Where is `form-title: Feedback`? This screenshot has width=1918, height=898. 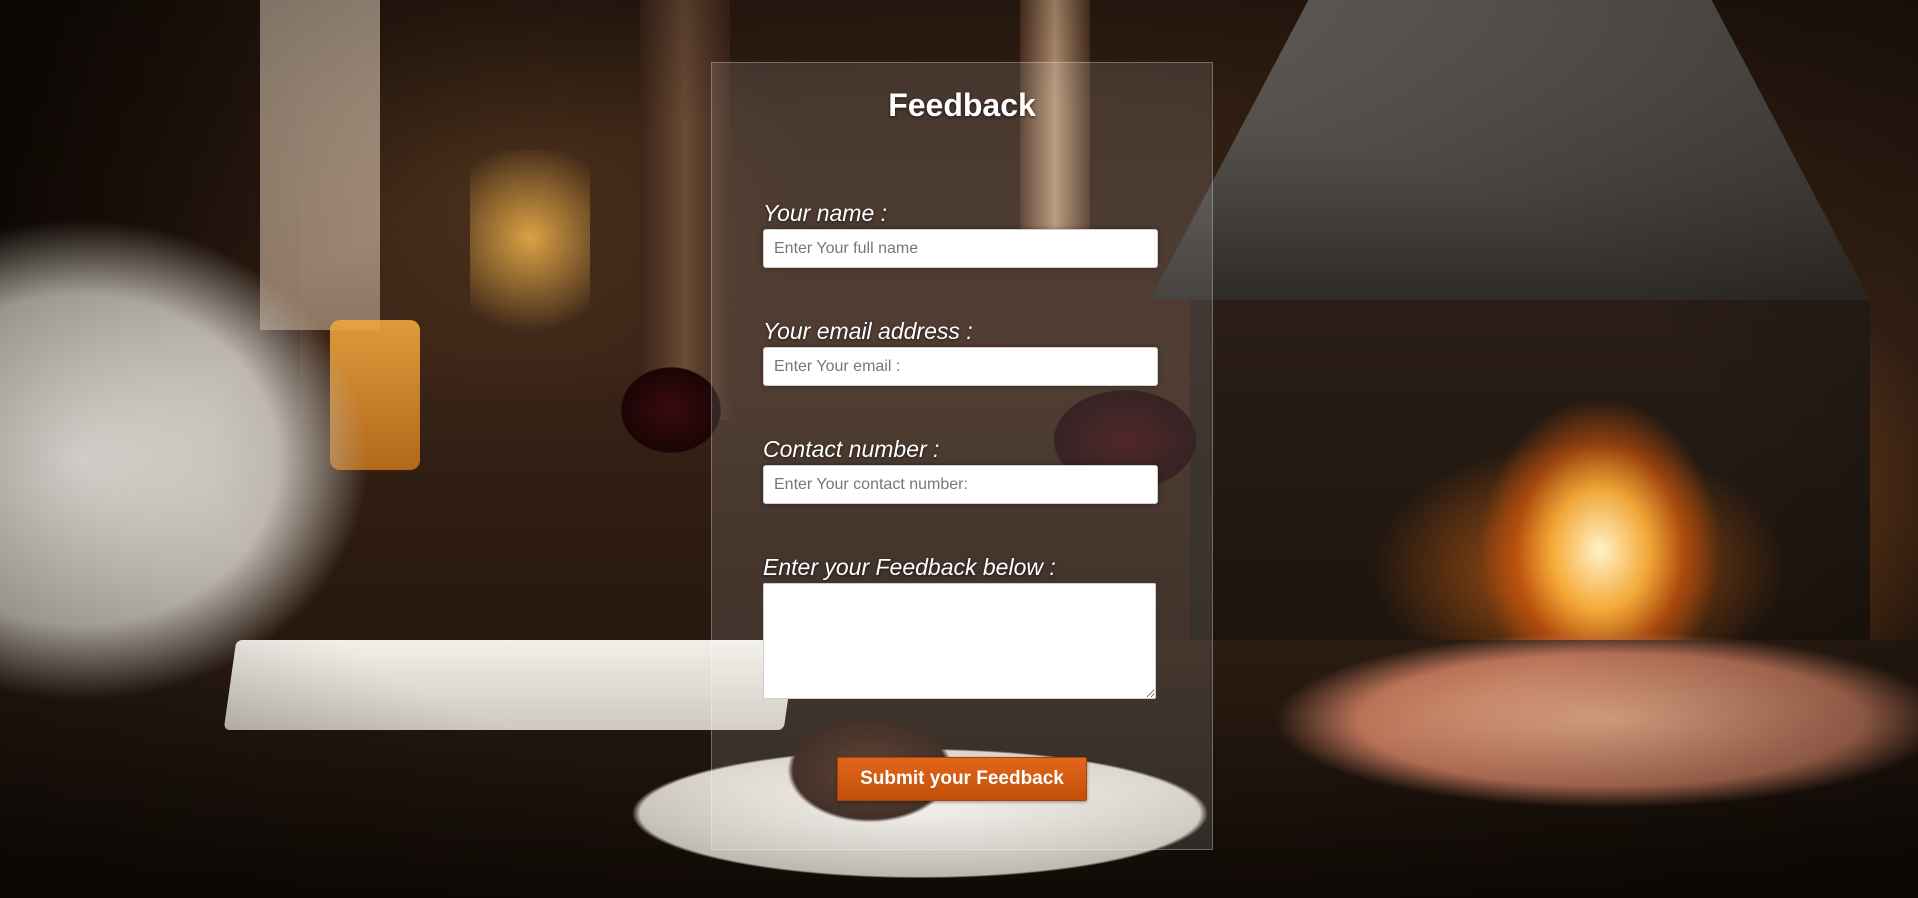
form-title: Feedback is located at coordinates (962, 105).